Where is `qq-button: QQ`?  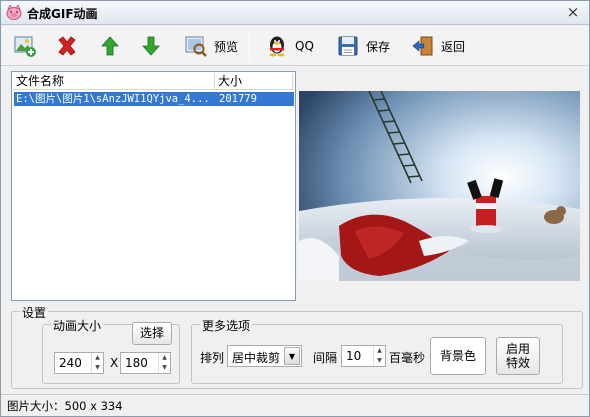
qq-button: QQ is located at coordinates (289, 46).